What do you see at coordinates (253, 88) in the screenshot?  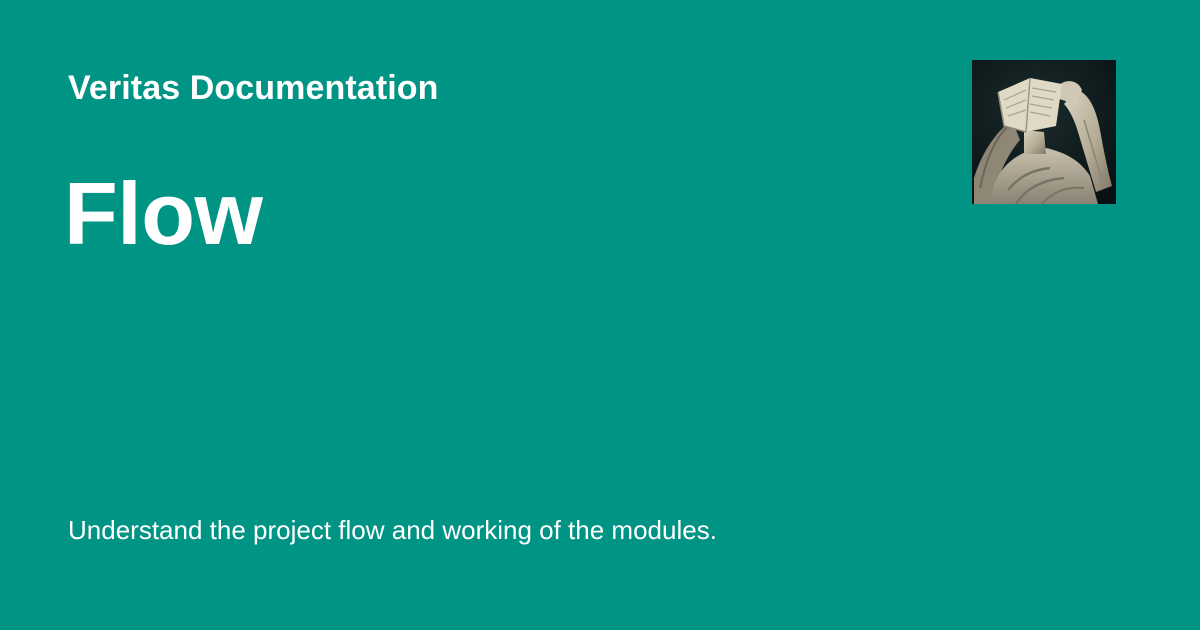 I see `site-name: Veritas Documentation` at bounding box center [253, 88].